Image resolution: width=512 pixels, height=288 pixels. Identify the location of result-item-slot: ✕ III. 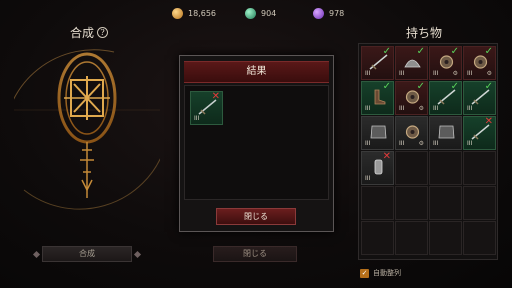
(206, 108).